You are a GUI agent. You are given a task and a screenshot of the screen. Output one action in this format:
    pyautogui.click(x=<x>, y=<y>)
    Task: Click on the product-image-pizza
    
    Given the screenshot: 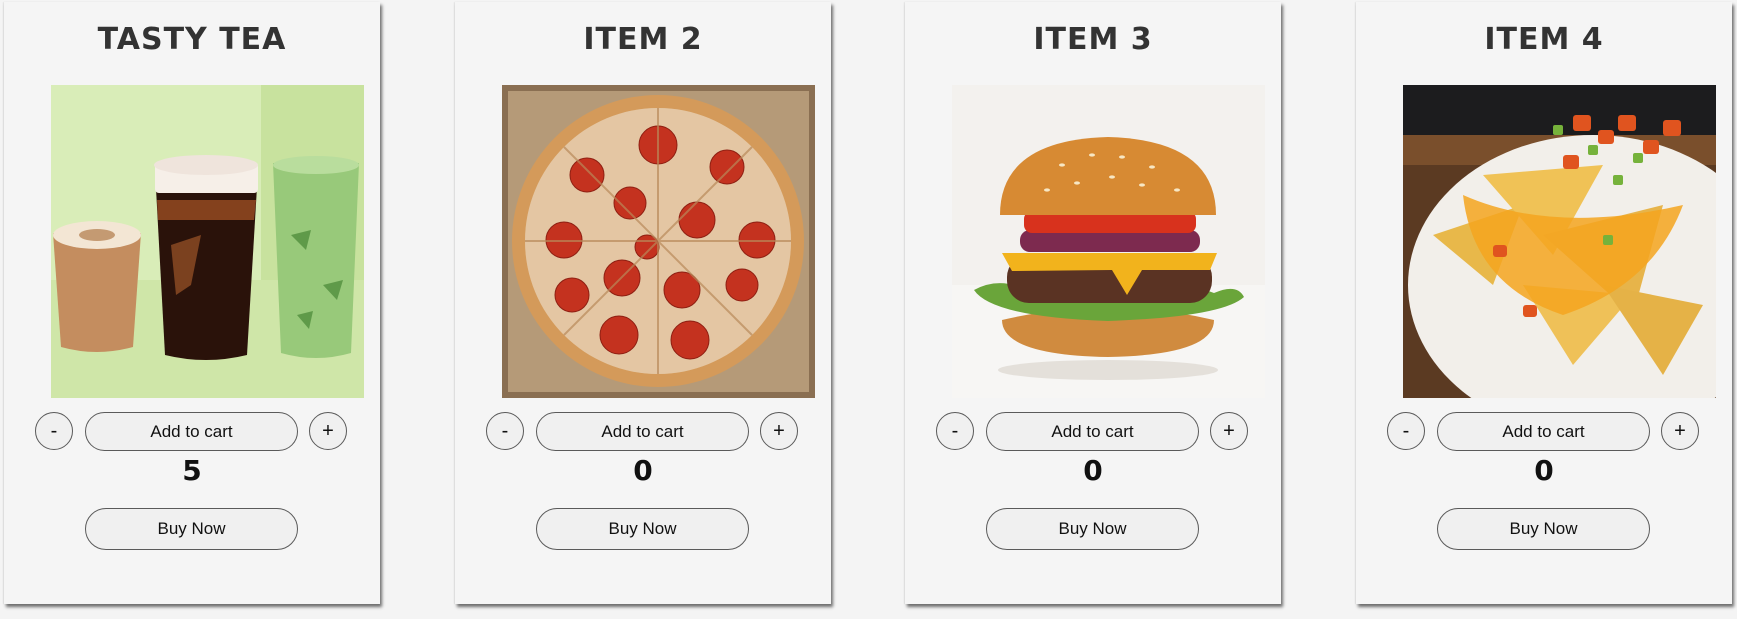 What is the action you would take?
    pyautogui.click(x=658, y=241)
    